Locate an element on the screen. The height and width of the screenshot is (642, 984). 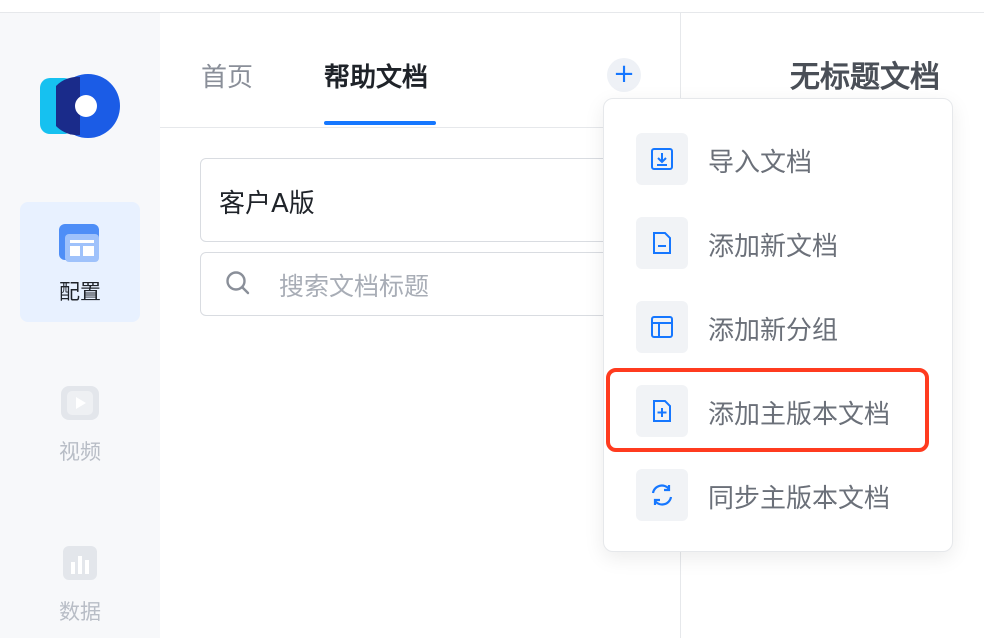
search-input: 搜索文档标题 is located at coordinates (431, 284).